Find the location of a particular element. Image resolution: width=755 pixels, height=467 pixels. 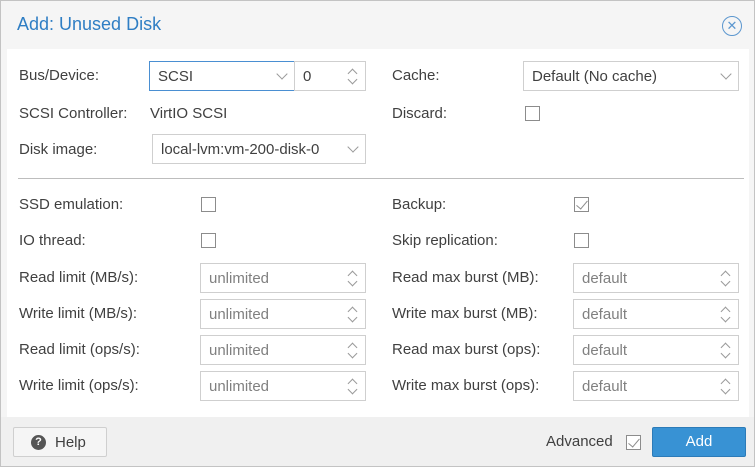

question-circle-icon: ? is located at coordinates (38, 442).